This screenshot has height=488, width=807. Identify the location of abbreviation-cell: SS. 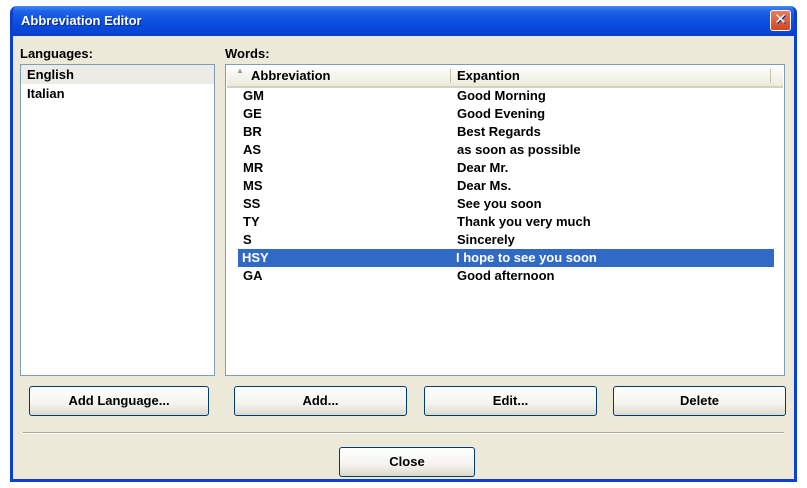
(252, 203).